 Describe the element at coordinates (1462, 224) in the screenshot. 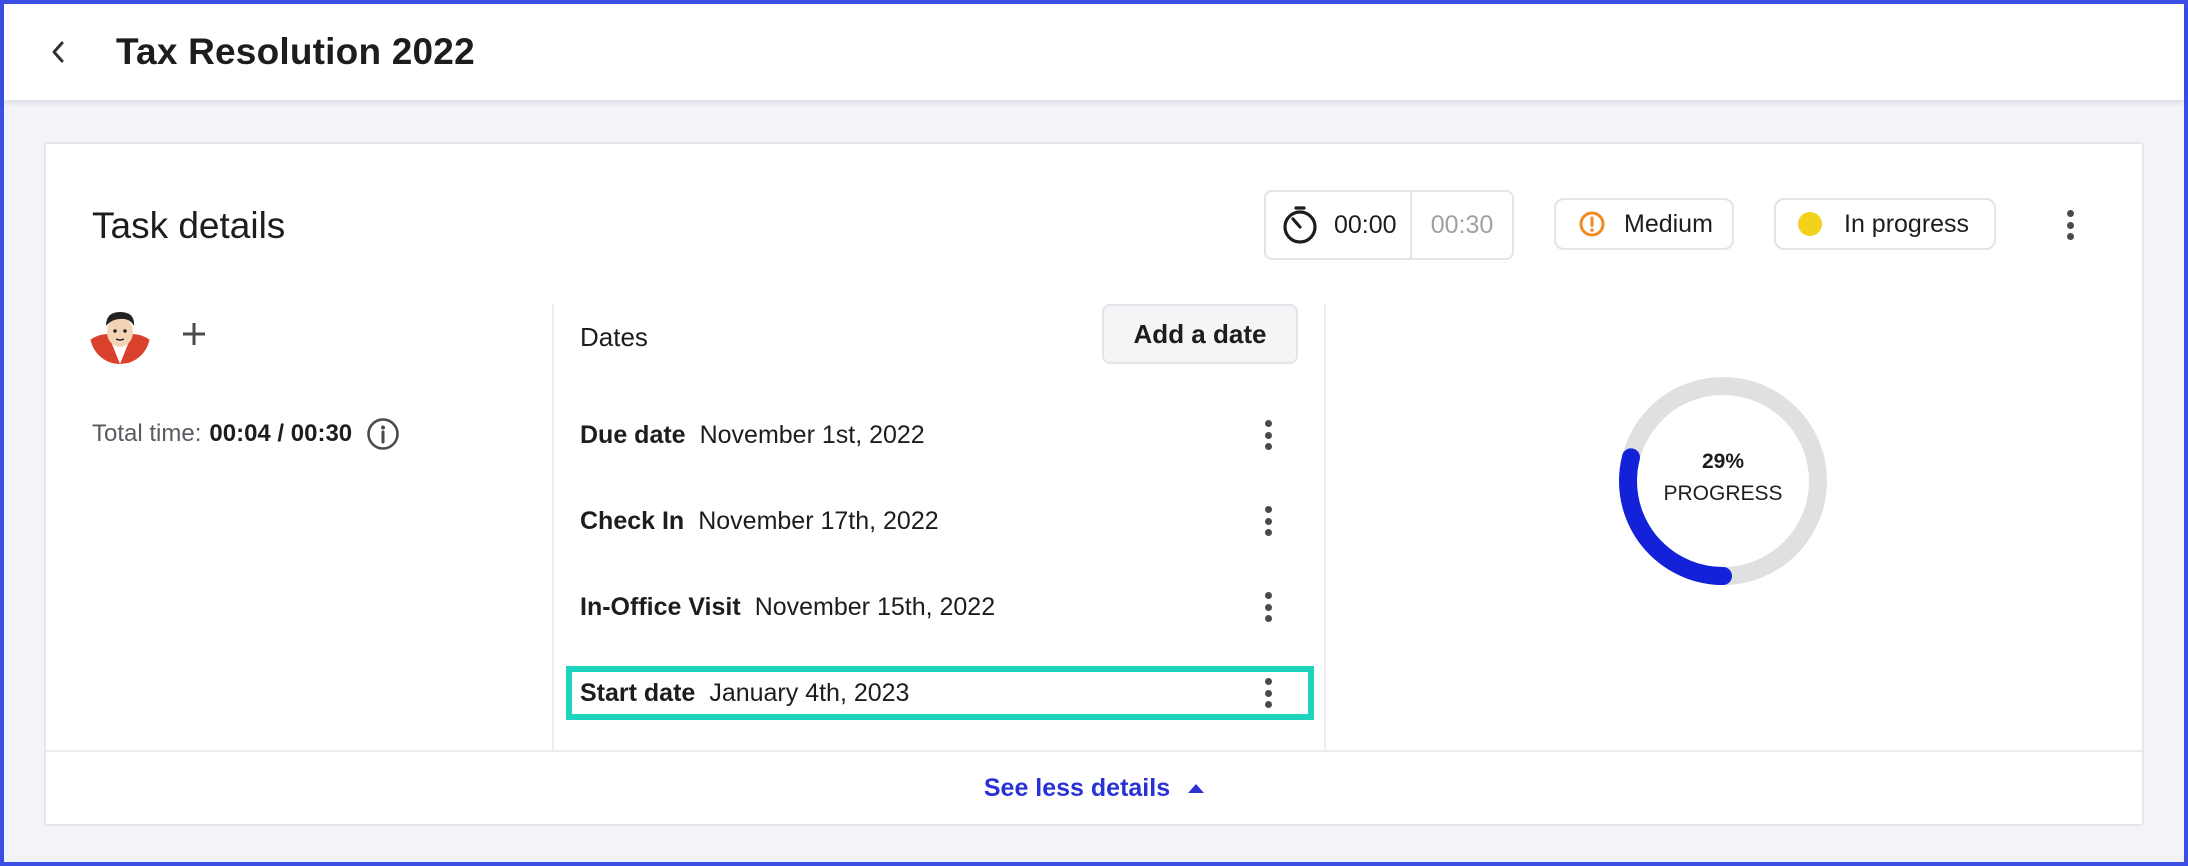

I see `timer-estimate: 00:30` at that location.